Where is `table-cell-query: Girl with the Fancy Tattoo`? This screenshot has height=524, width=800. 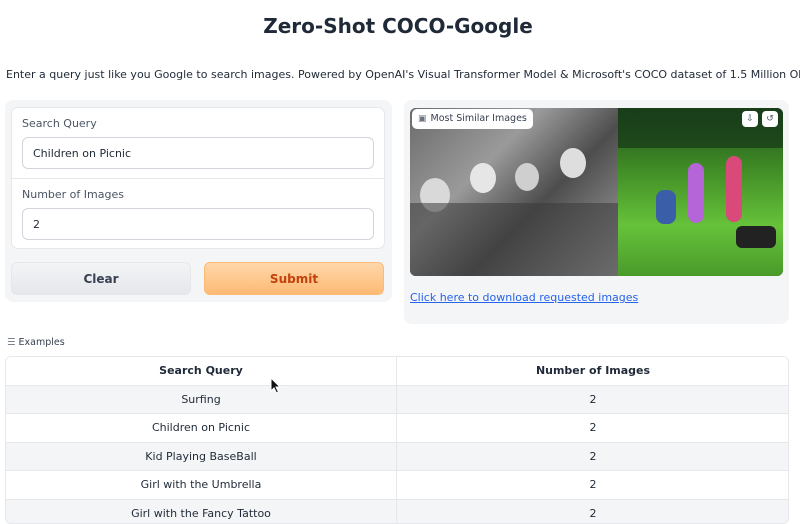
table-cell-query: Girl with the Fancy Tattoo is located at coordinates (201, 511).